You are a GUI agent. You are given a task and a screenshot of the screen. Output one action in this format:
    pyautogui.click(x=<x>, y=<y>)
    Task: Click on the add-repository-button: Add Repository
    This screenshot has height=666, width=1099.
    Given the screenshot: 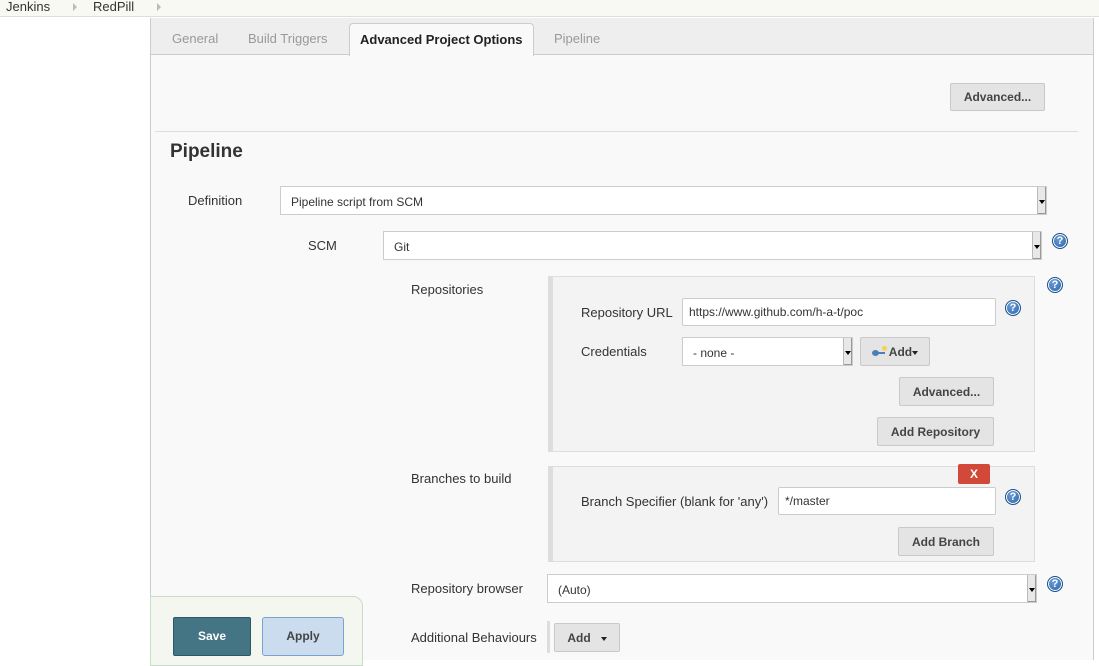 What is the action you would take?
    pyautogui.click(x=935, y=431)
    